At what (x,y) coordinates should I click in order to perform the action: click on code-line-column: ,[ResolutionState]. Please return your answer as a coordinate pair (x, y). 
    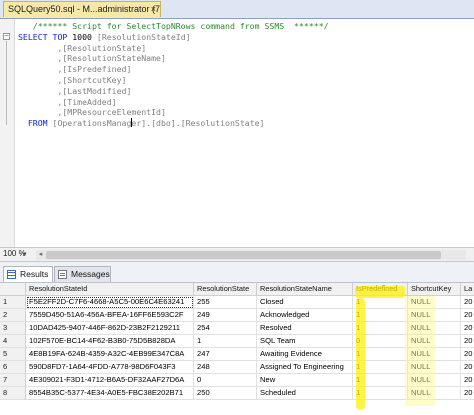
    Looking at the image, I should click on (102, 47).